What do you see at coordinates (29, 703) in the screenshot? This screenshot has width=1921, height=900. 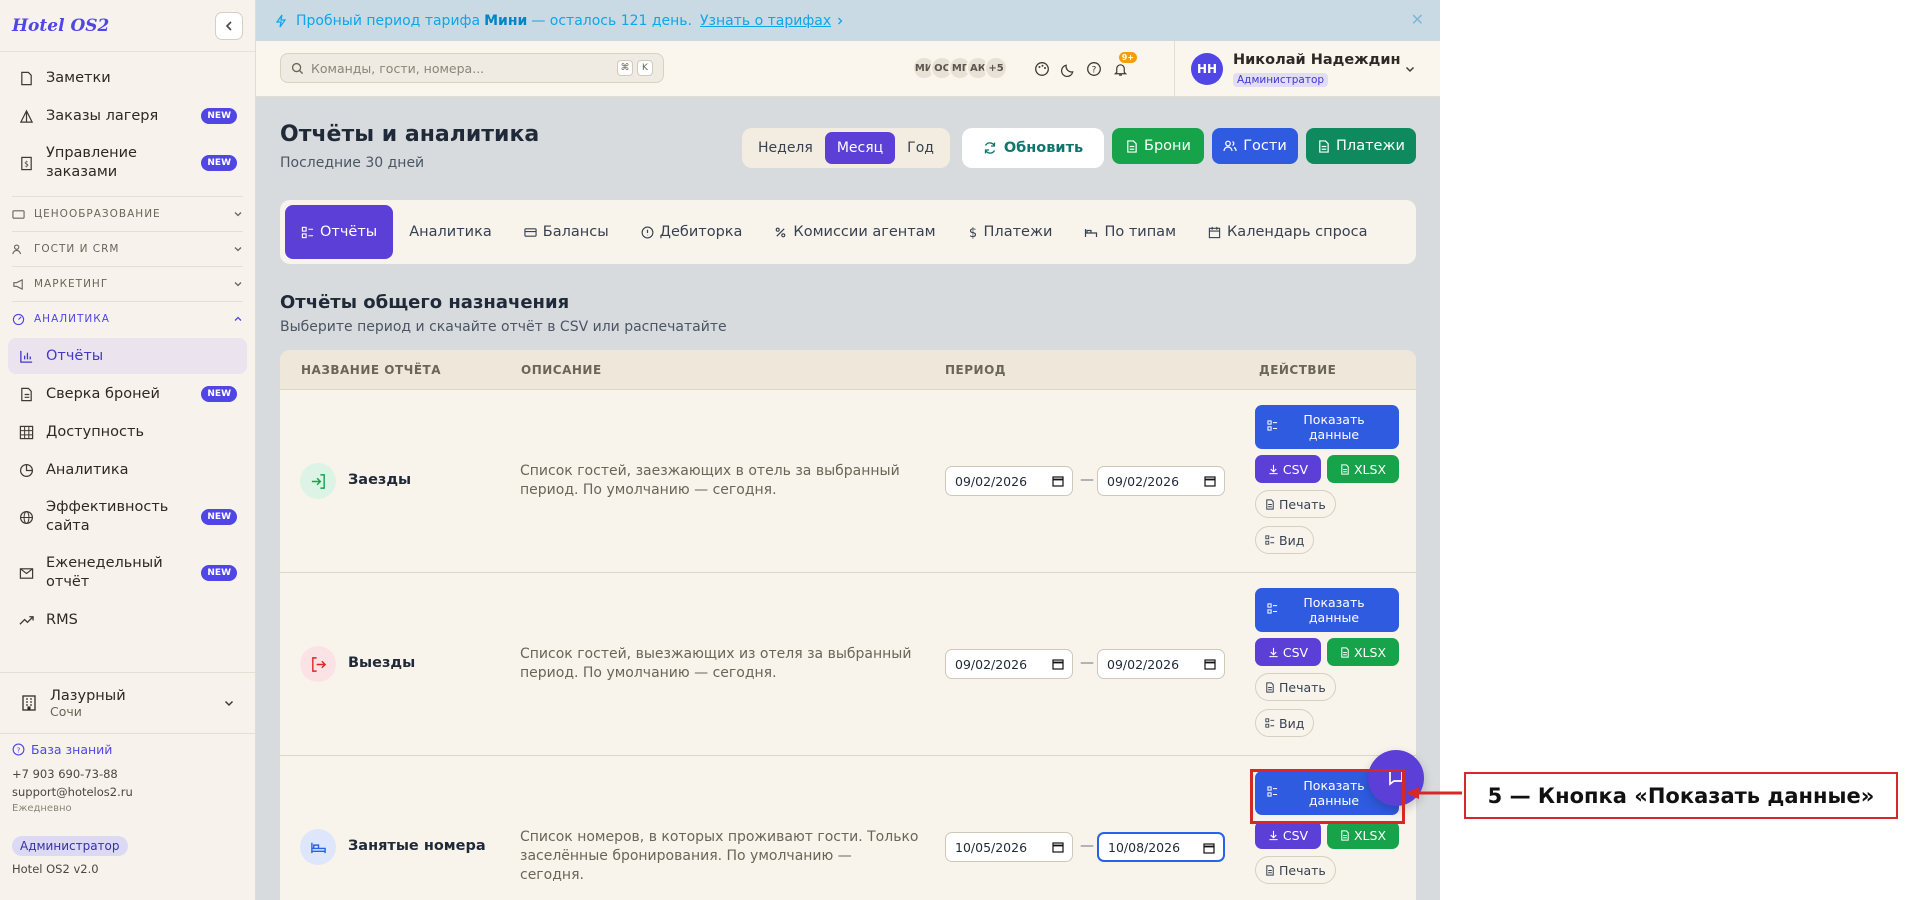 I see `building-icon` at bounding box center [29, 703].